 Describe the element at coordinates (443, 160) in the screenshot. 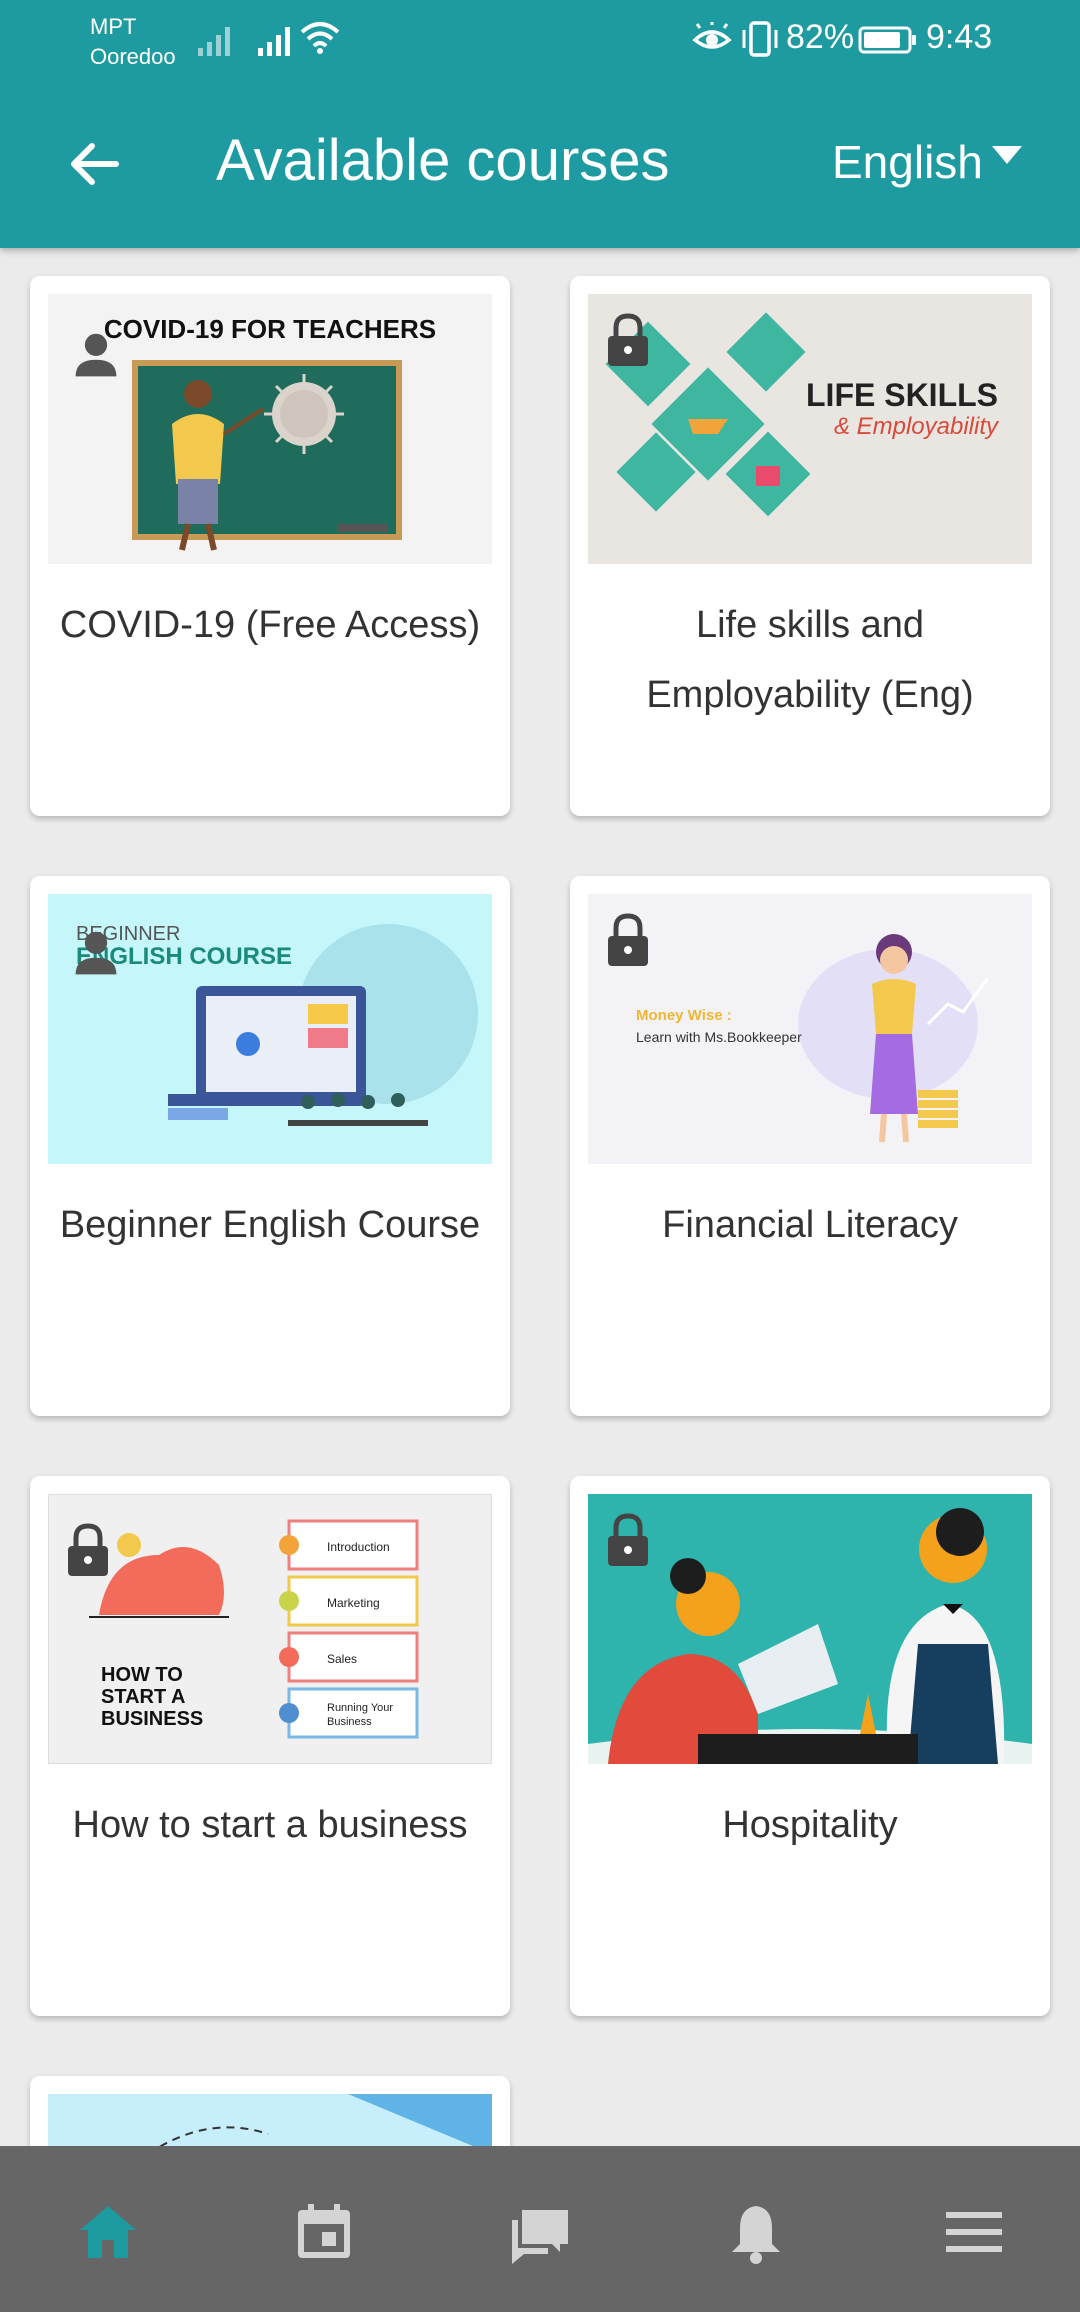

I see `page-title: Available courses` at that location.